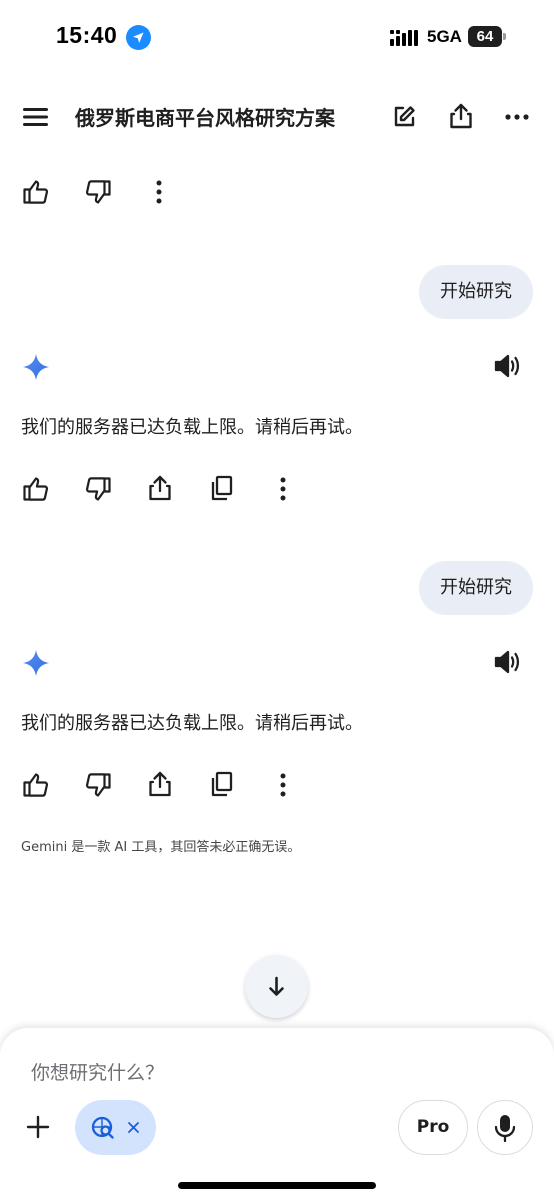 Image resolution: width=554 pixels, height=1200 pixels. Describe the element at coordinates (161, 847) in the screenshot. I see `disclaimer-text: Gemini 是一款 AI 工具，其回答未必正确无误。` at that location.